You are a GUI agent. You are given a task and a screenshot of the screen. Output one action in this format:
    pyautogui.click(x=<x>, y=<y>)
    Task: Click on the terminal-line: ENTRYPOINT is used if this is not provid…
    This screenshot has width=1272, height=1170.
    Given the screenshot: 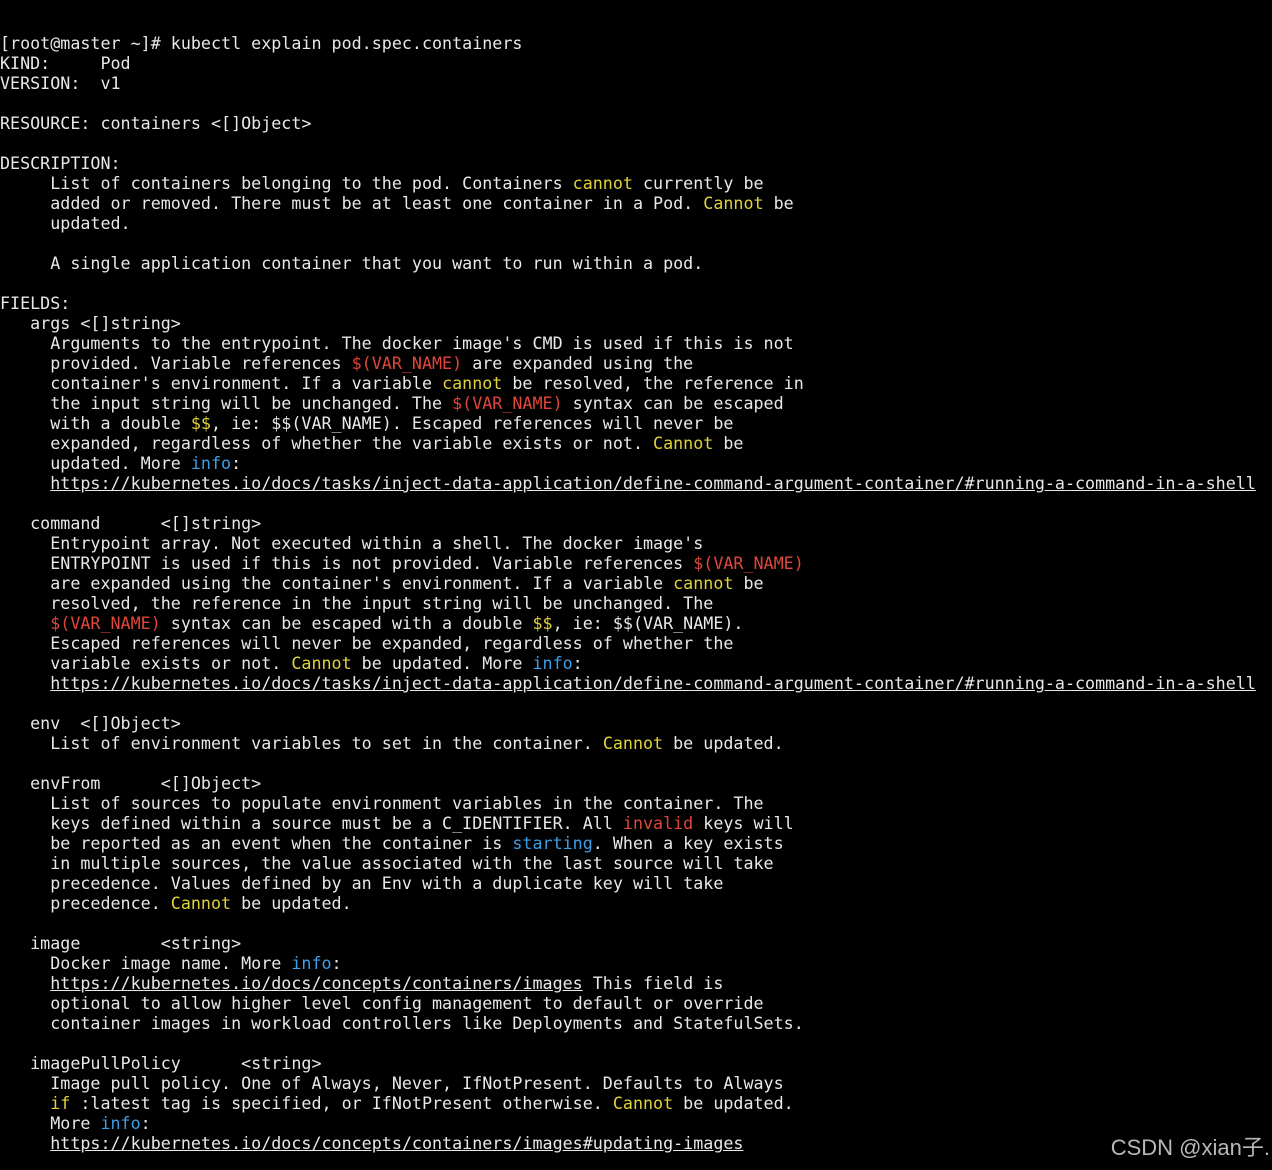 What is the action you would take?
    pyautogui.click(x=636, y=563)
    